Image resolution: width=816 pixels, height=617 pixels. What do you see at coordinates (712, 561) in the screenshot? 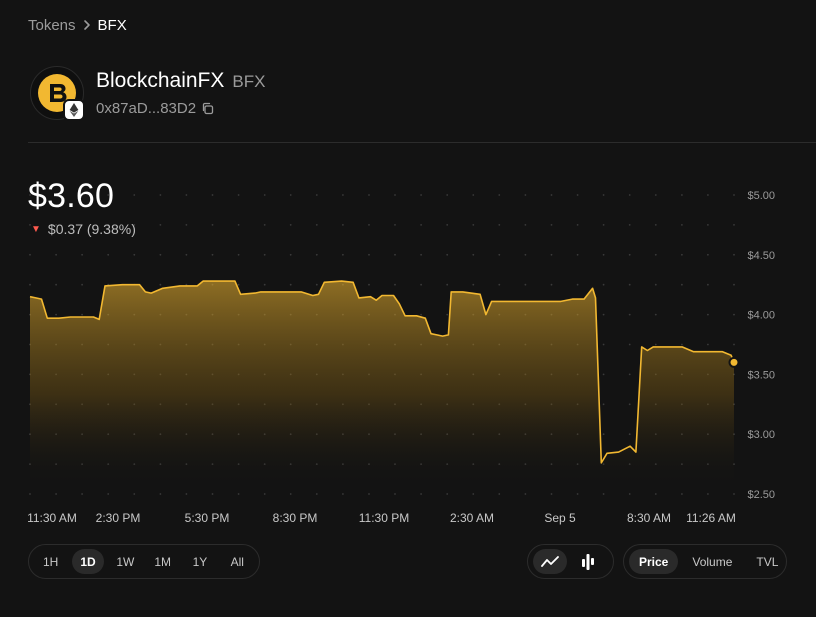
I see `metric-volume-button: Volume` at bounding box center [712, 561].